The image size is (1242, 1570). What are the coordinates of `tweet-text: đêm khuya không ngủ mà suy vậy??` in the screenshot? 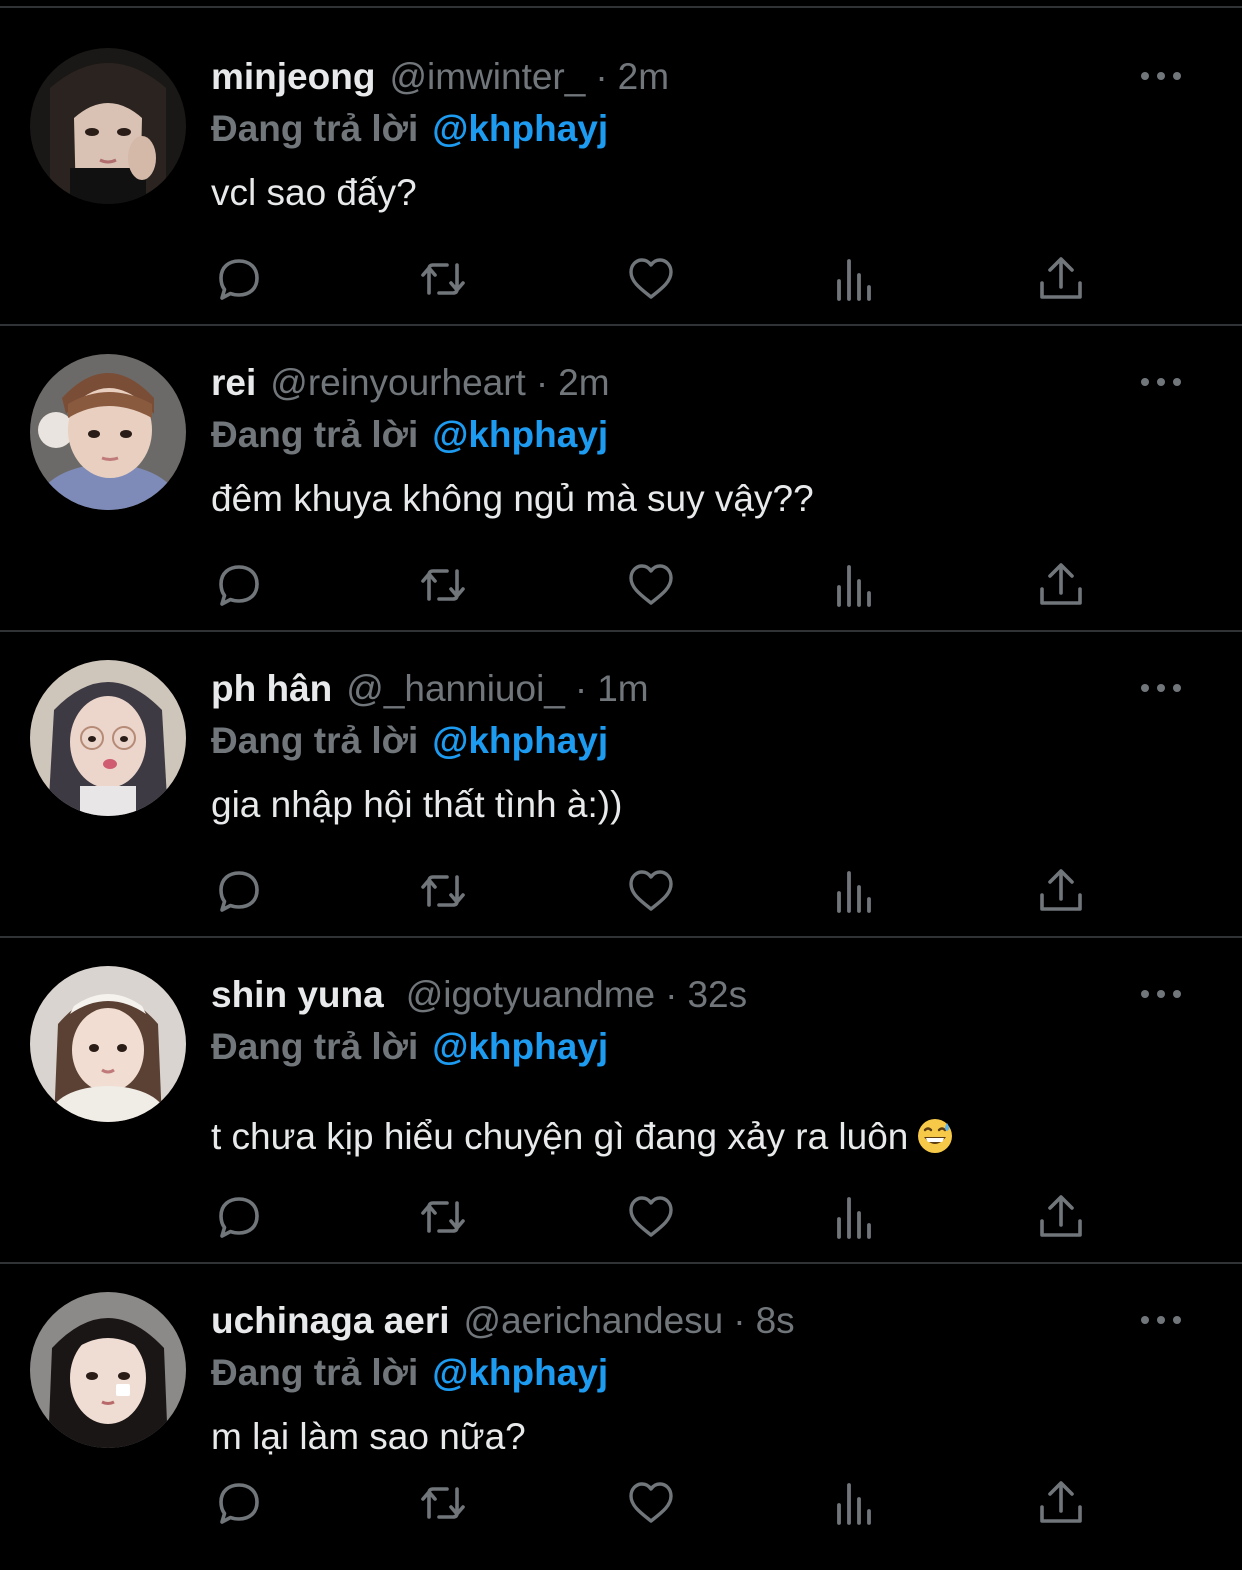 It's located at (512, 498).